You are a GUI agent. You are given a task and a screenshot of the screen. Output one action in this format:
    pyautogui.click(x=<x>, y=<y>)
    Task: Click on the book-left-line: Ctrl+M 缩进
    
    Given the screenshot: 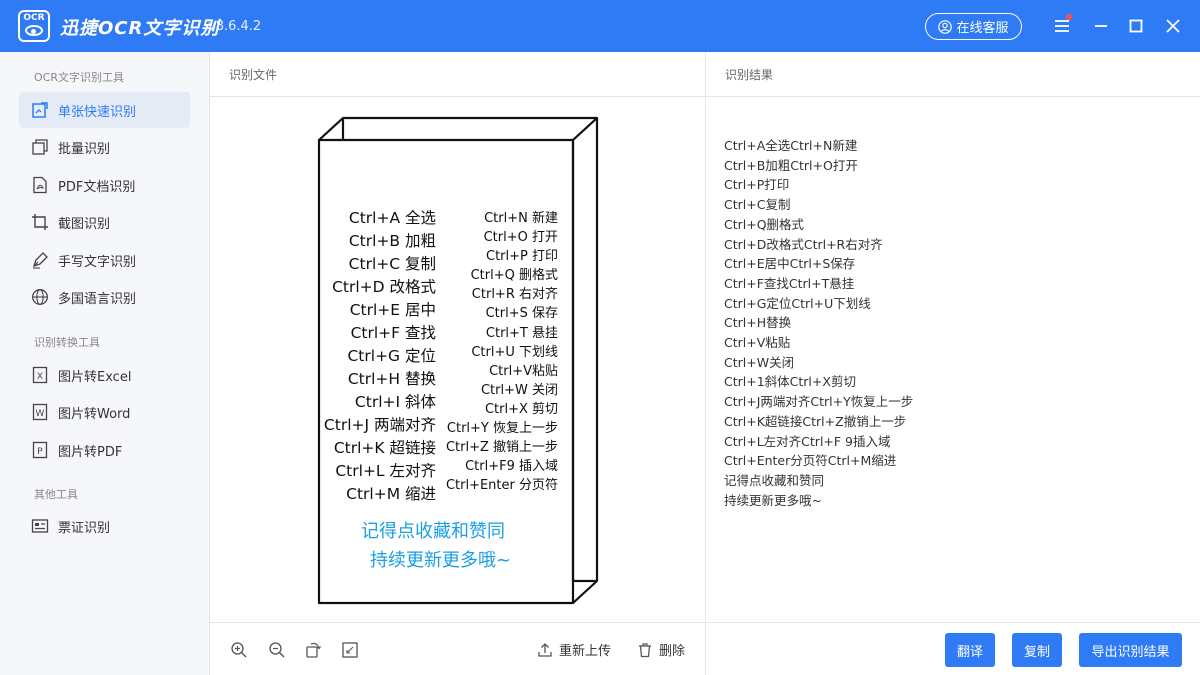 What is the action you would take?
    pyautogui.click(x=391, y=494)
    